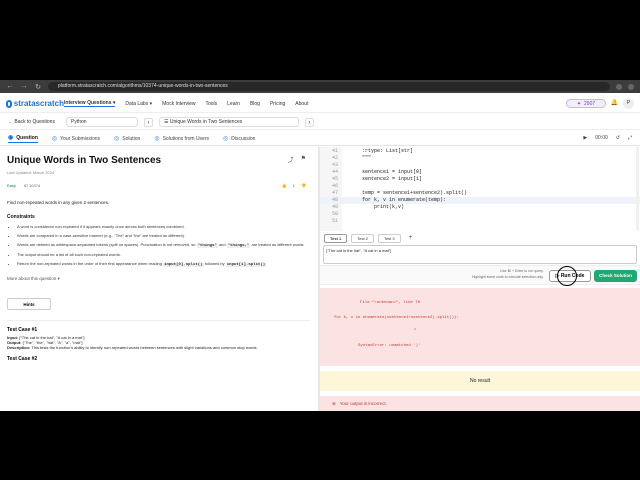 This screenshot has height=480, width=640. What do you see at coordinates (148, 122) in the screenshot?
I see `prev-question-button: ‹` at bounding box center [148, 122].